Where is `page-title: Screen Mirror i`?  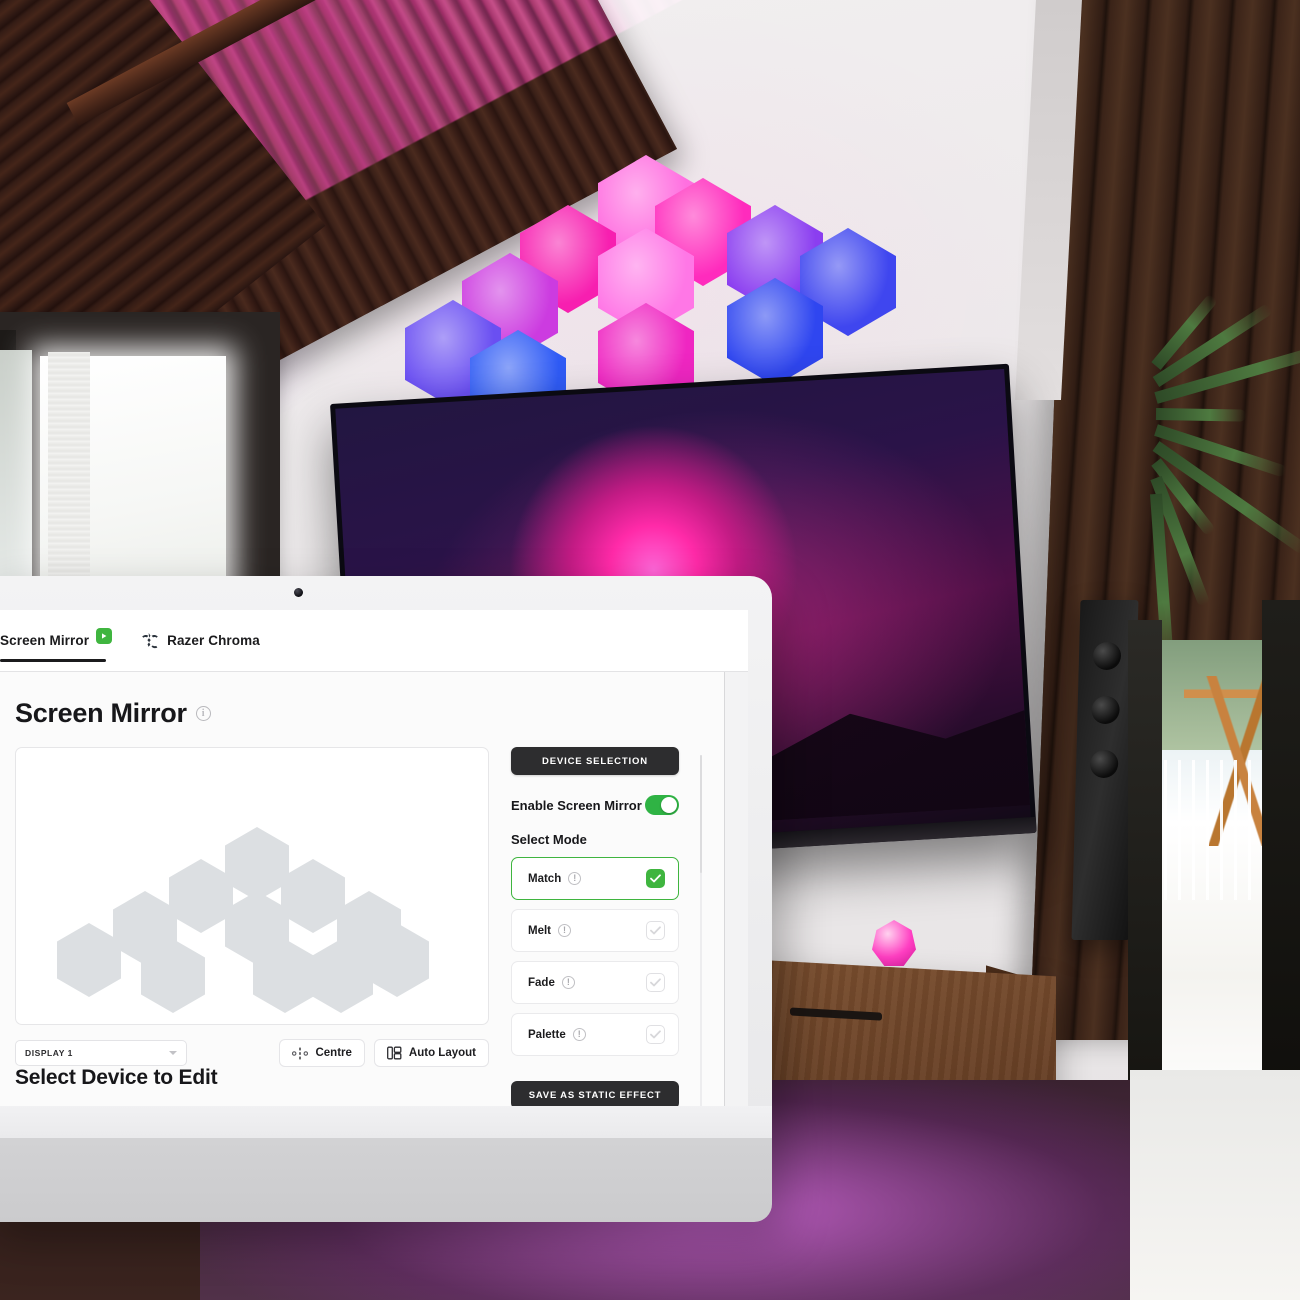 page-title: Screen Mirror i is located at coordinates (374, 713).